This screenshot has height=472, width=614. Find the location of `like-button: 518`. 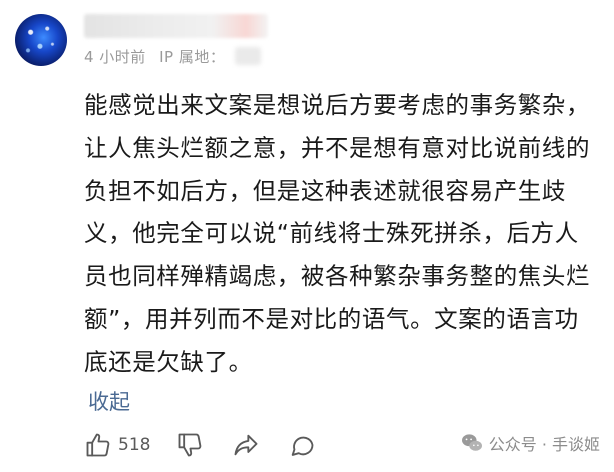

like-button: 518 is located at coordinates (117, 445).